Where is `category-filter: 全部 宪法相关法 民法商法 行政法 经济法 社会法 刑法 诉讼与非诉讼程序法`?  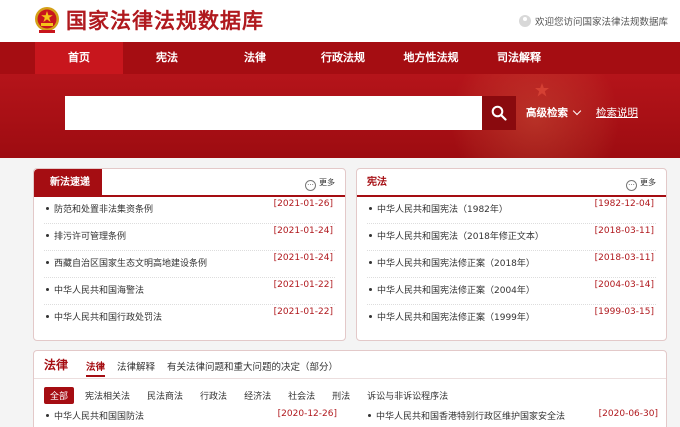 category-filter: 全部 宪法相关法 民法商法 行政法 经济法 社会法 刑法 诉讼与非诉讼程序法 is located at coordinates (251, 395).